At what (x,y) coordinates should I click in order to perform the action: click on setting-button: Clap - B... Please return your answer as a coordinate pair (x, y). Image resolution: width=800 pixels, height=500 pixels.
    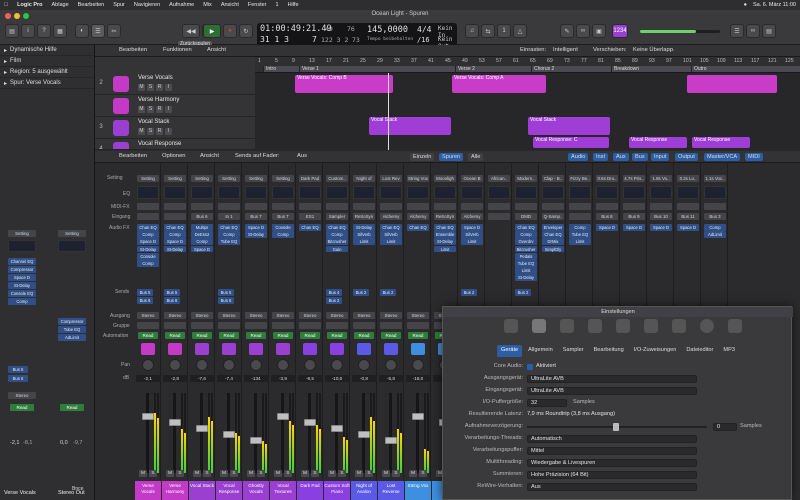
    Looking at the image, I should click on (553, 178).